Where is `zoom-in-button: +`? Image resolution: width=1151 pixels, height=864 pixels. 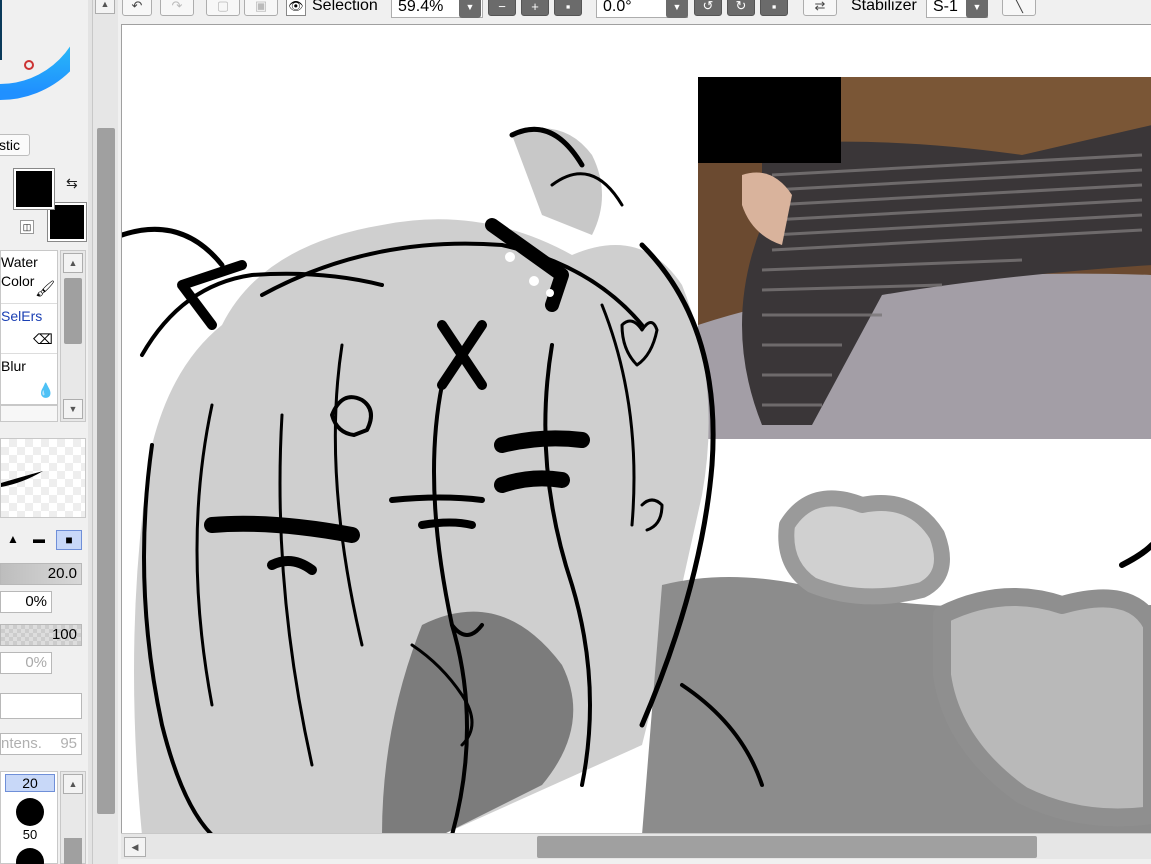 zoom-in-button: + is located at coordinates (535, 8).